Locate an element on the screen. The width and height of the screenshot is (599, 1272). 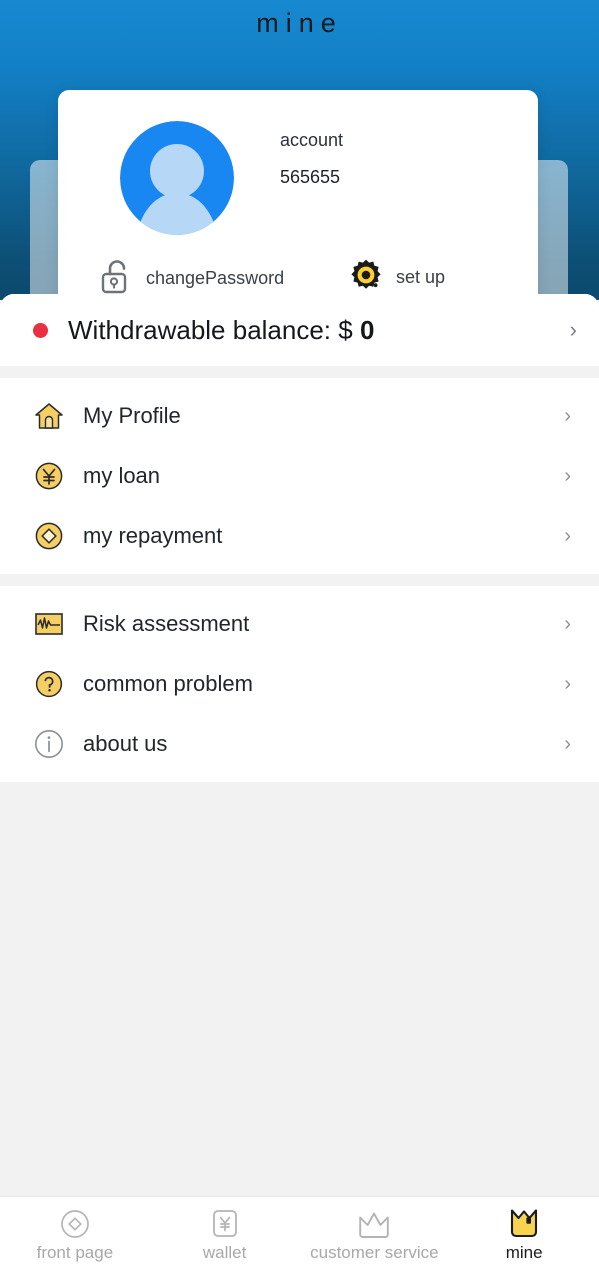
info-circle-icon is located at coordinates (49, 744).